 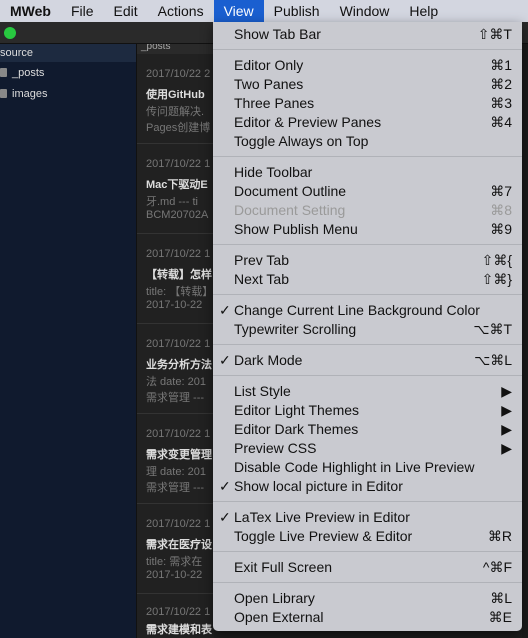 I want to click on menu-item-label: Show Tab Bar, so click(x=277, y=34).